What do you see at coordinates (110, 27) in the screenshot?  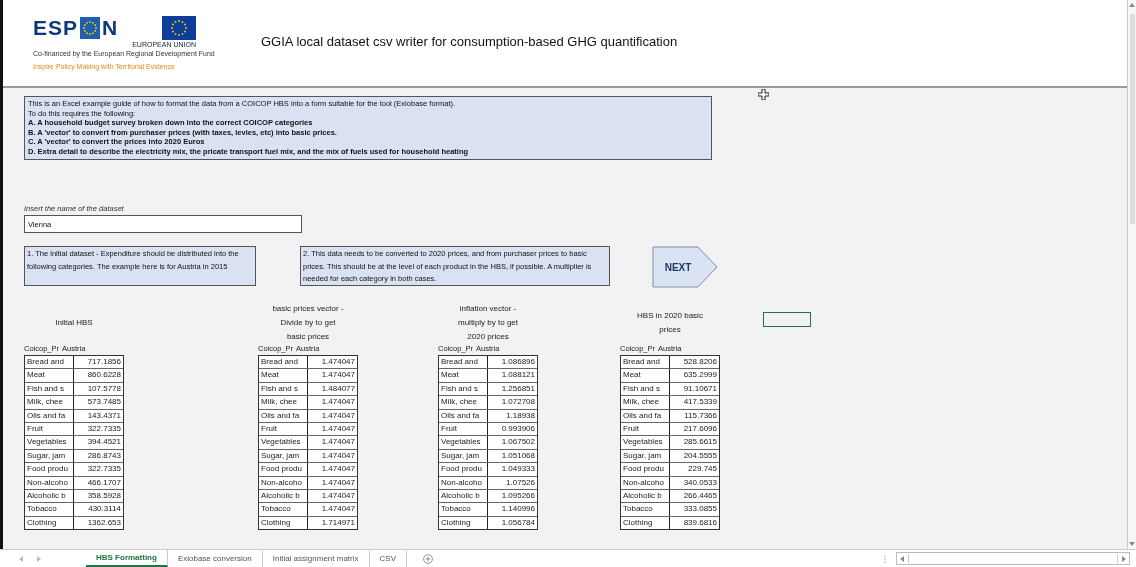 I see `logo-wordmark: N` at bounding box center [110, 27].